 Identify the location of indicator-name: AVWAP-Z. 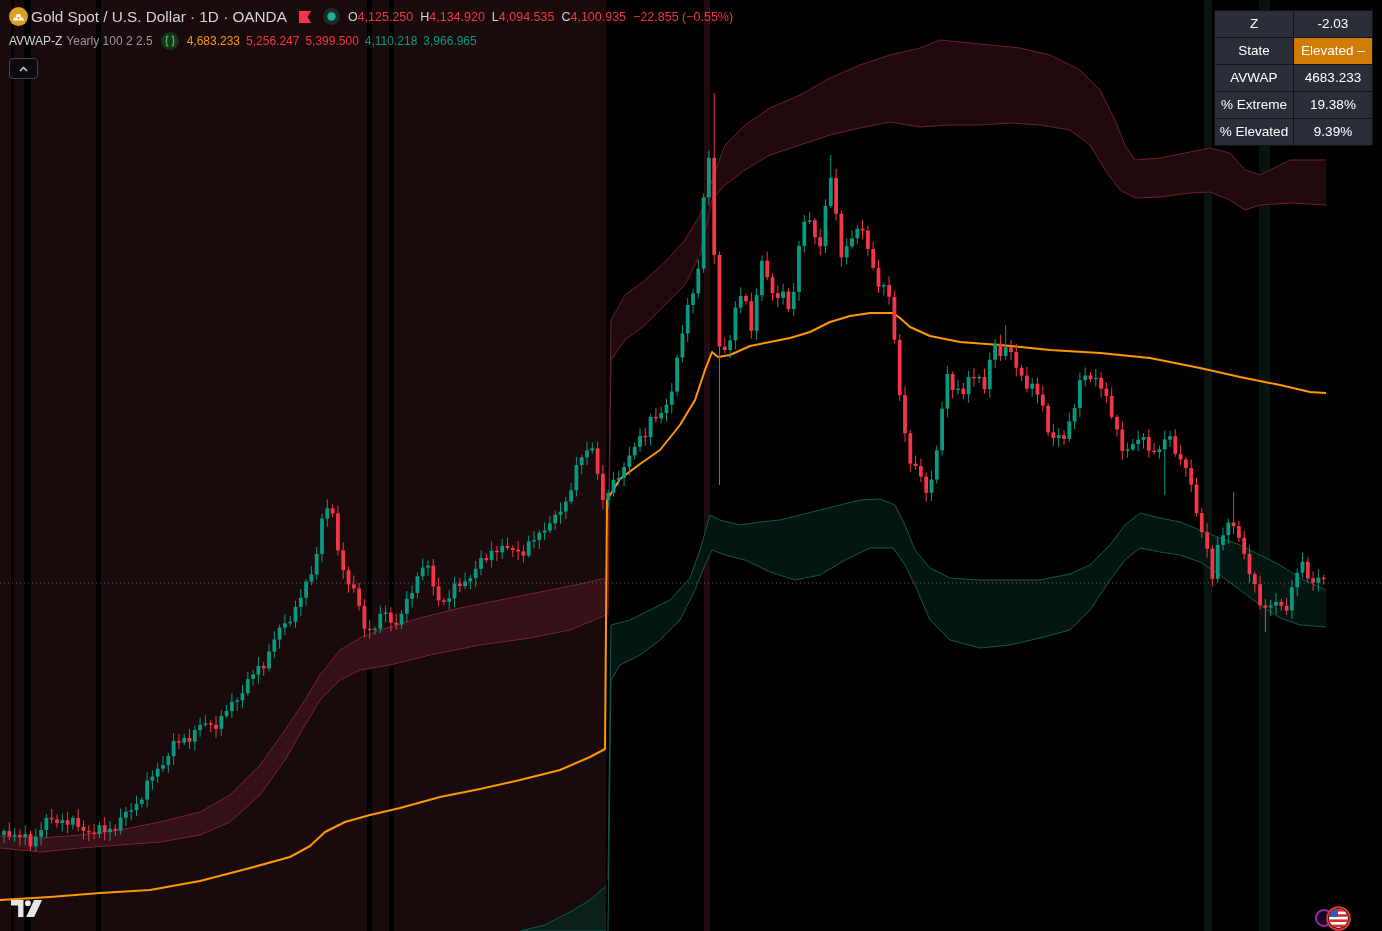
(36, 41).